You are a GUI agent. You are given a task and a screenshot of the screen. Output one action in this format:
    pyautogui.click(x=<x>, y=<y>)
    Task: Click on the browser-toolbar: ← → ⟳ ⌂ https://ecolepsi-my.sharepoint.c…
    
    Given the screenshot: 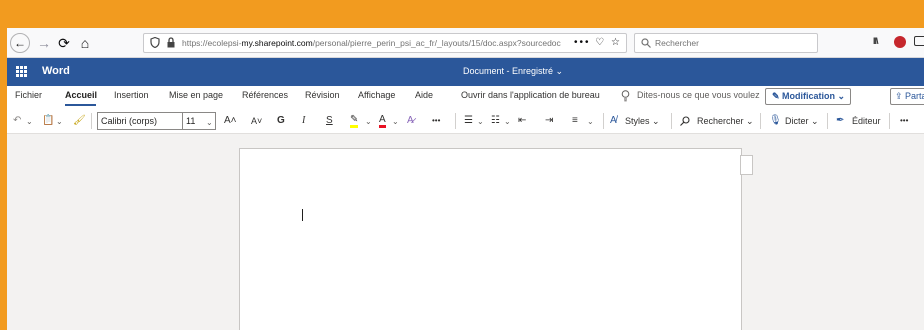 What is the action you would take?
    pyautogui.click(x=465, y=43)
    